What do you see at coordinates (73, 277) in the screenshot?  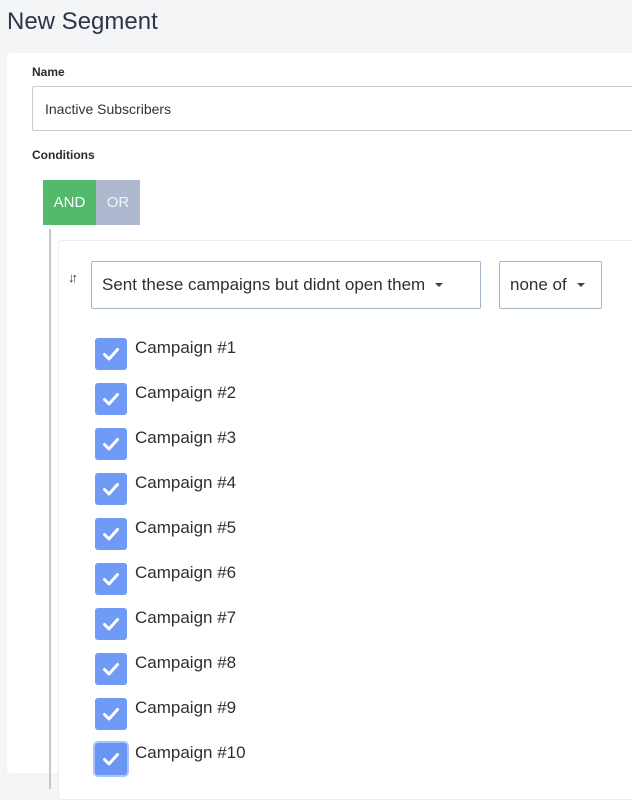 I see `sort-arrows-icon: ↓↑` at bounding box center [73, 277].